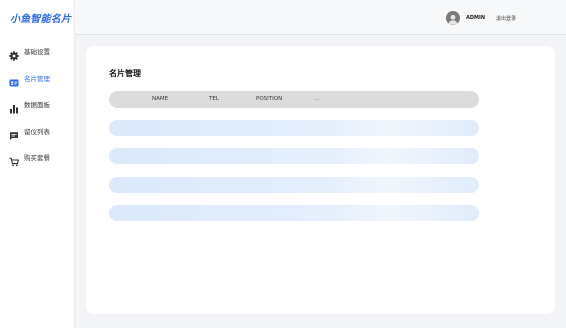  I want to click on user-avatar, so click(453, 18).